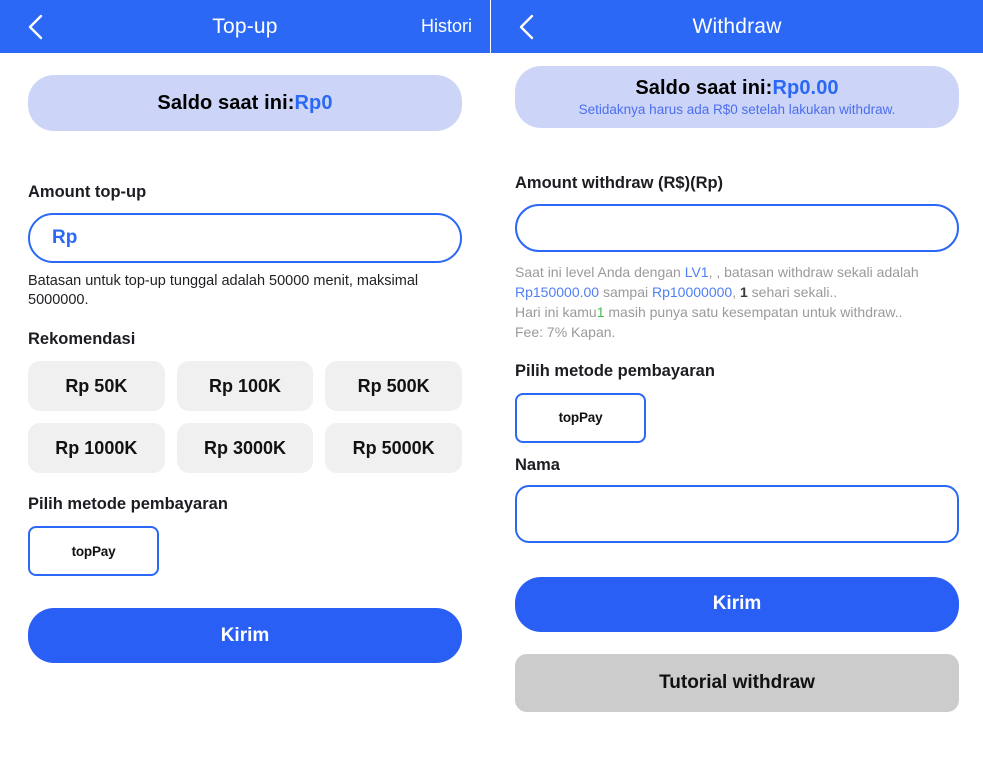 This screenshot has width=983, height=775. What do you see at coordinates (565, 331) in the screenshot?
I see `info-fee: Fee: 7% Kapan.` at bounding box center [565, 331].